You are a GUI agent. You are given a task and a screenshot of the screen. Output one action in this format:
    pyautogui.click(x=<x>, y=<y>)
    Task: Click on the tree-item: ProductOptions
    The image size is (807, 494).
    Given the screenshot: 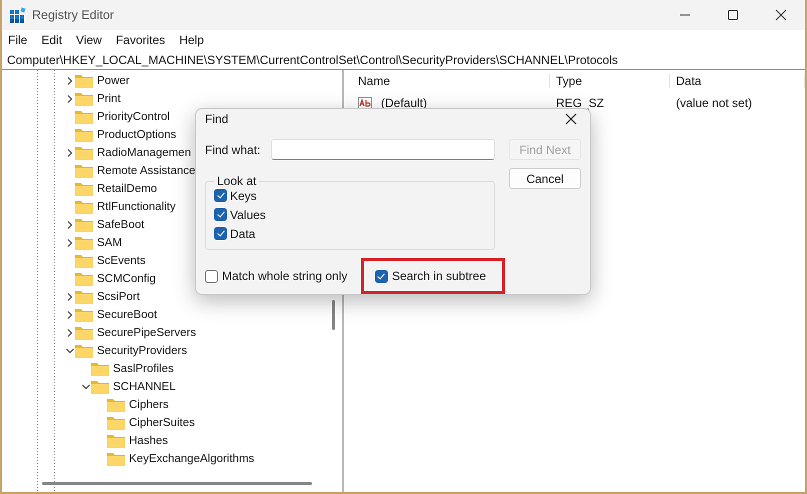 What is the action you would take?
    pyautogui.click(x=136, y=135)
    